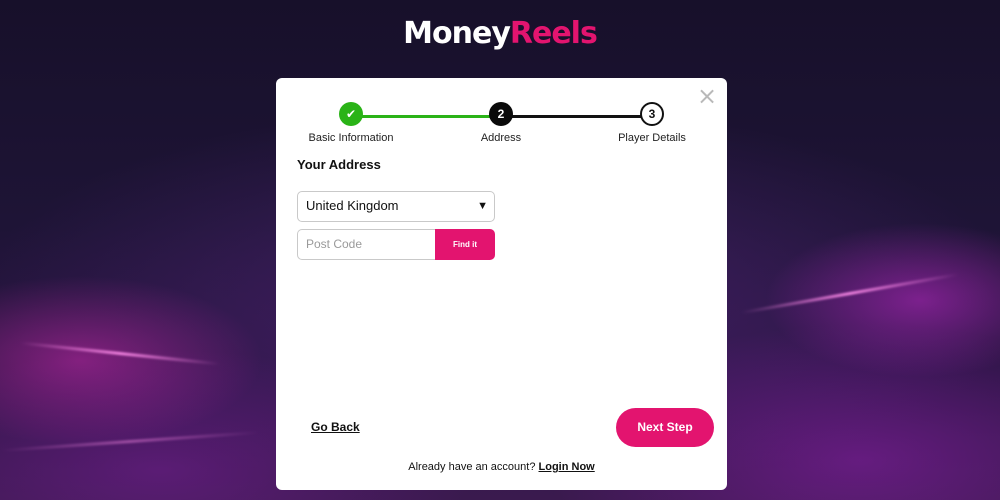 This screenshot has width=1000, height=500. What do you see at coordinates (553, 33) in the screenshot?
I see `brand-logo-part2: Reels` at bounding box center [553, 33].